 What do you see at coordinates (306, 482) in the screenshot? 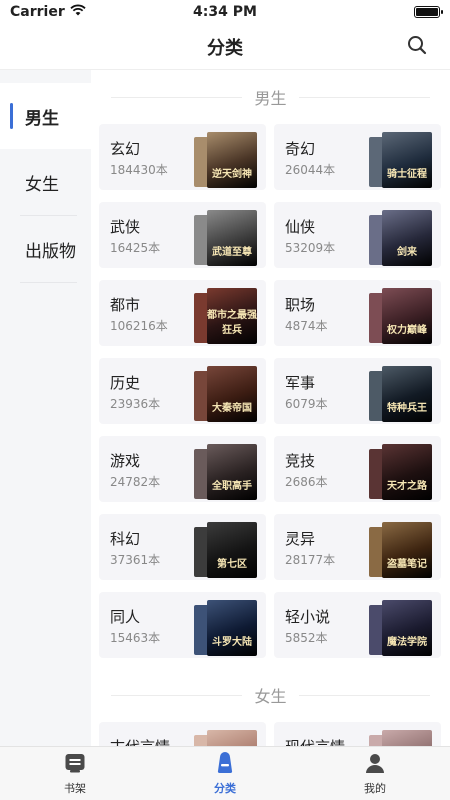
I see `category-count: 2686本` at bounding box center [306, 482].